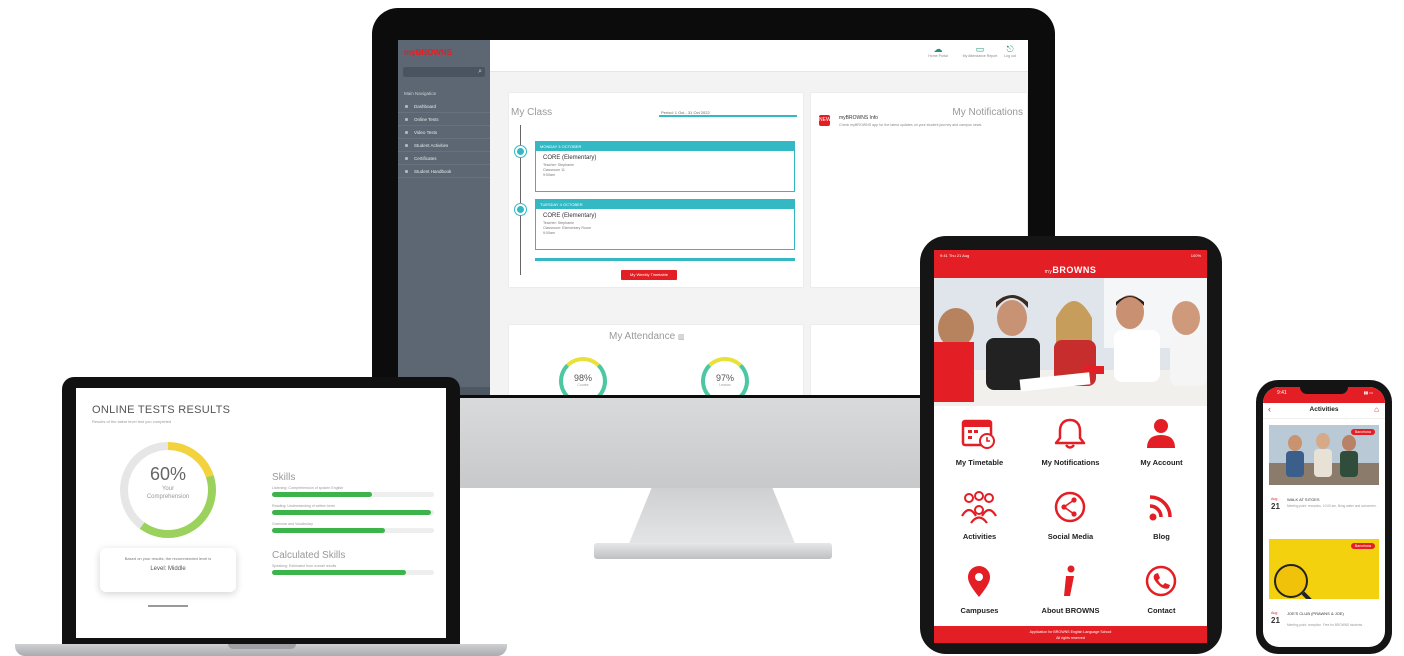 Image resolution: width=1404 pixels, height=656 pixels. What do you see at coordinates (978, 434) in the screenshot?
I see `calendar-icon` at bounding box center [978, 434].